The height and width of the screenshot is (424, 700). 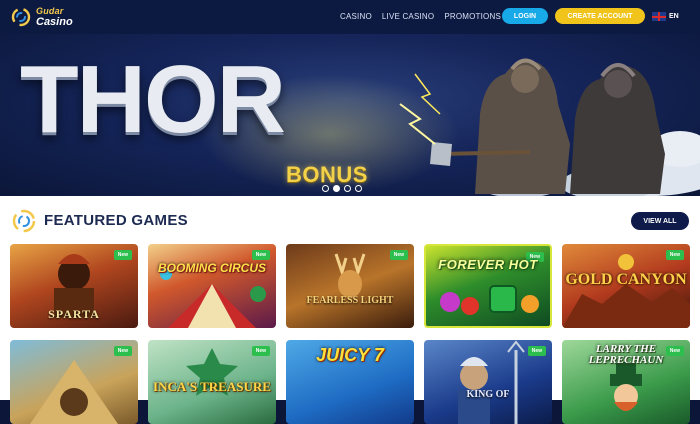 I want to click on view-all-button: VIEW ALL, so click(x=660, y=221).